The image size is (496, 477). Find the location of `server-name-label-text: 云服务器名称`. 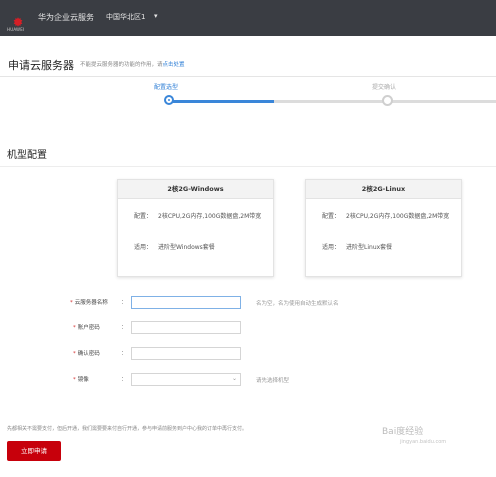

server-name-label-text: 云服务器名称 is located at coordinates (91, 303).